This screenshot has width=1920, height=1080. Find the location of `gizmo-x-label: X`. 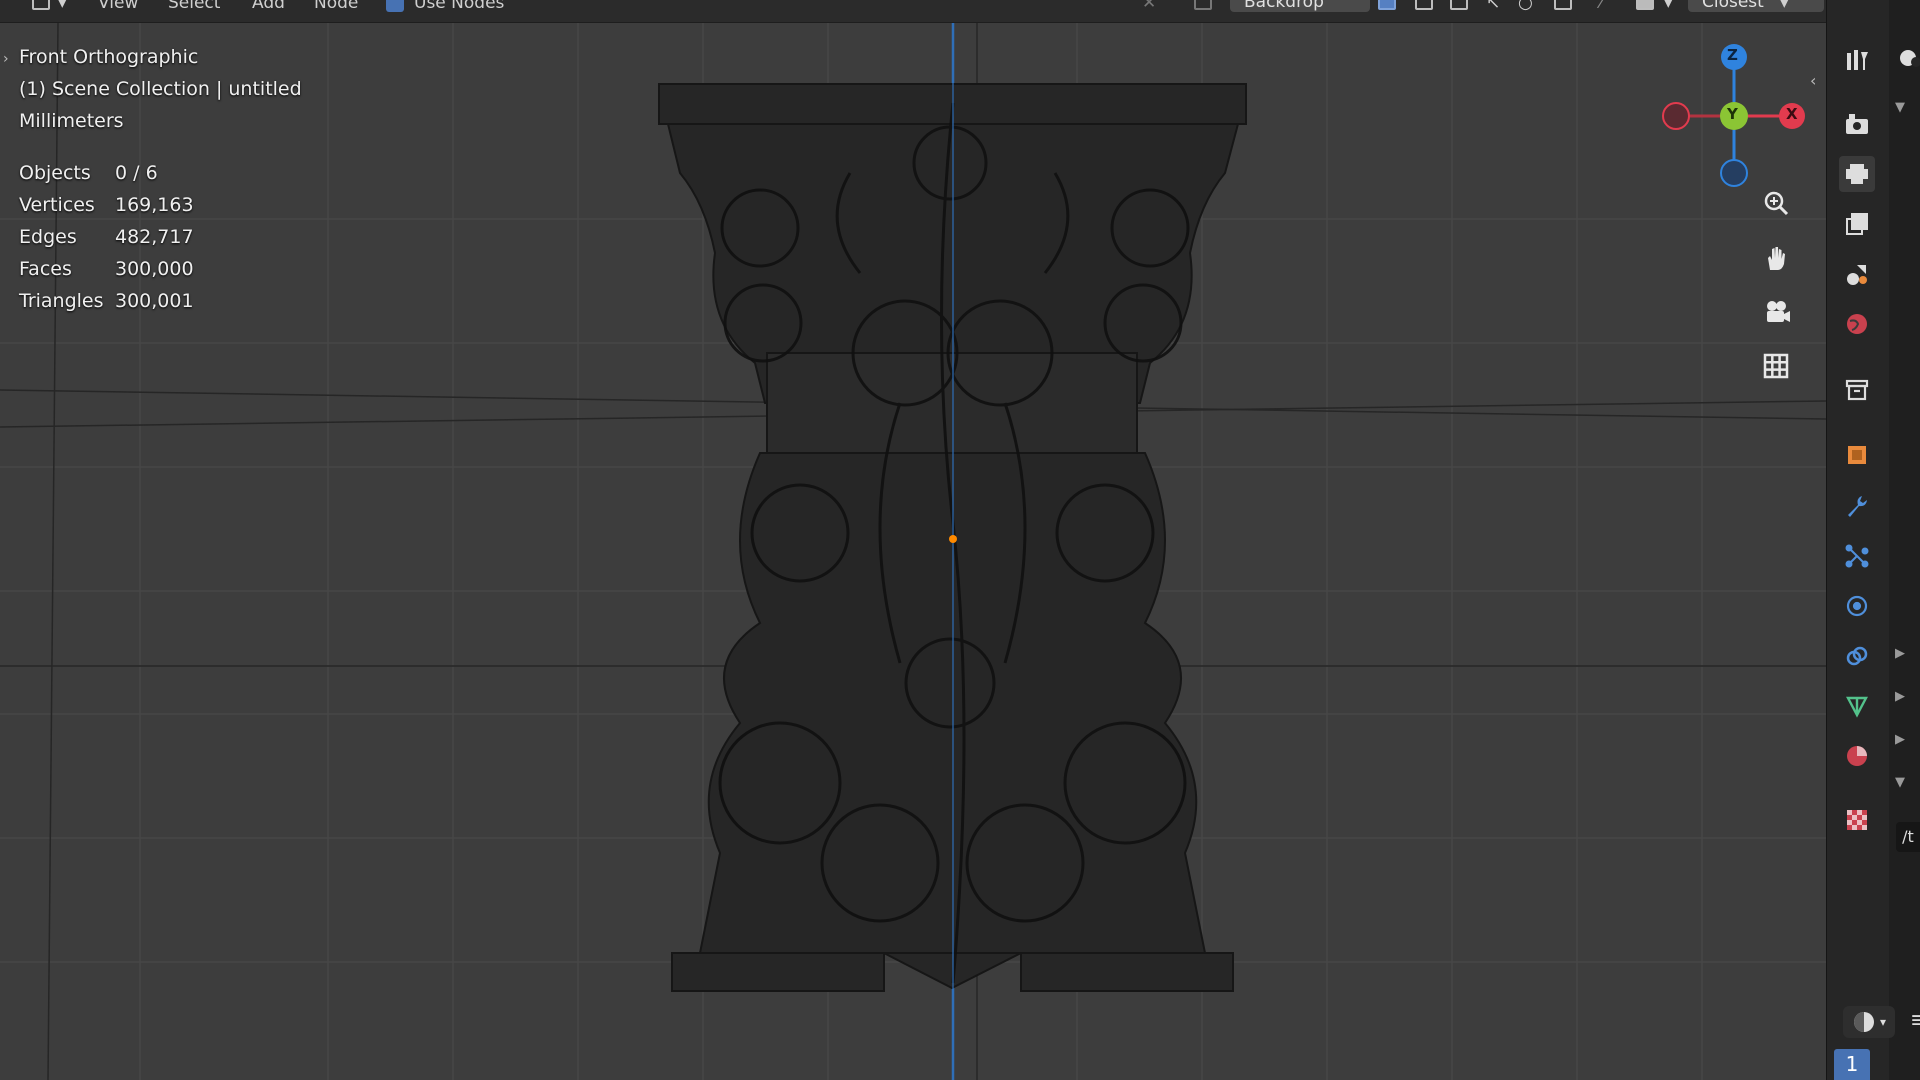

gizmo-x-label: X is located at coordinates (1792, 114).